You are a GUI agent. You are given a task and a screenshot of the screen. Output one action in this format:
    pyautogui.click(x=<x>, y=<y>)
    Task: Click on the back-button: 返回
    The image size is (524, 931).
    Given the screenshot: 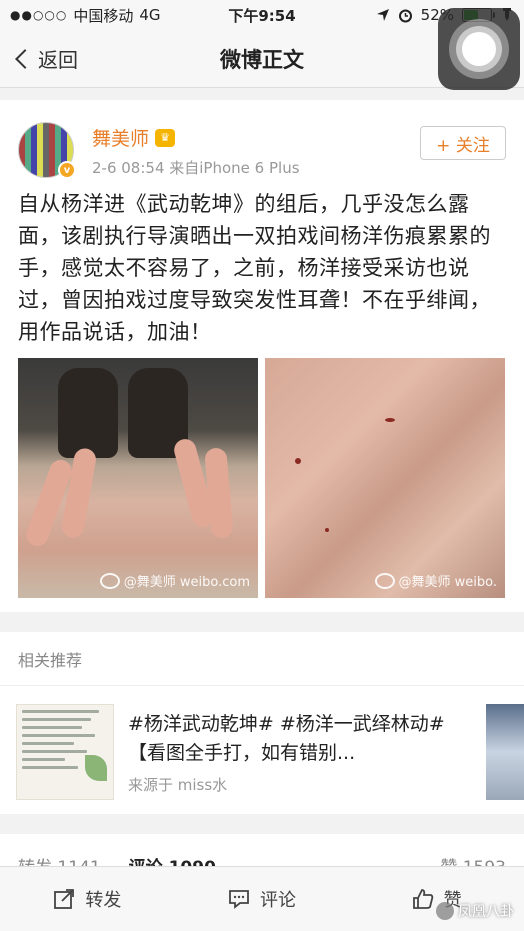 What is the action you would take?
    pyautogui.click(x=39, y=58)
    